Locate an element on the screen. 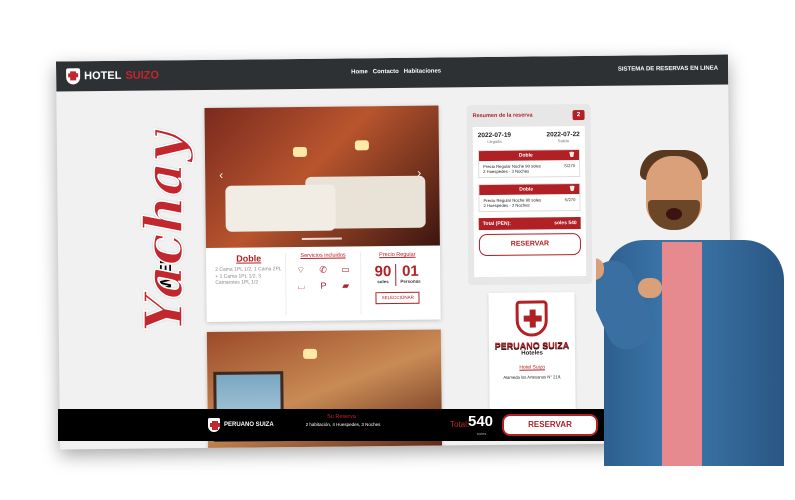  brand-name: PERUANO SUIZA is located at coordinates (532, 345).